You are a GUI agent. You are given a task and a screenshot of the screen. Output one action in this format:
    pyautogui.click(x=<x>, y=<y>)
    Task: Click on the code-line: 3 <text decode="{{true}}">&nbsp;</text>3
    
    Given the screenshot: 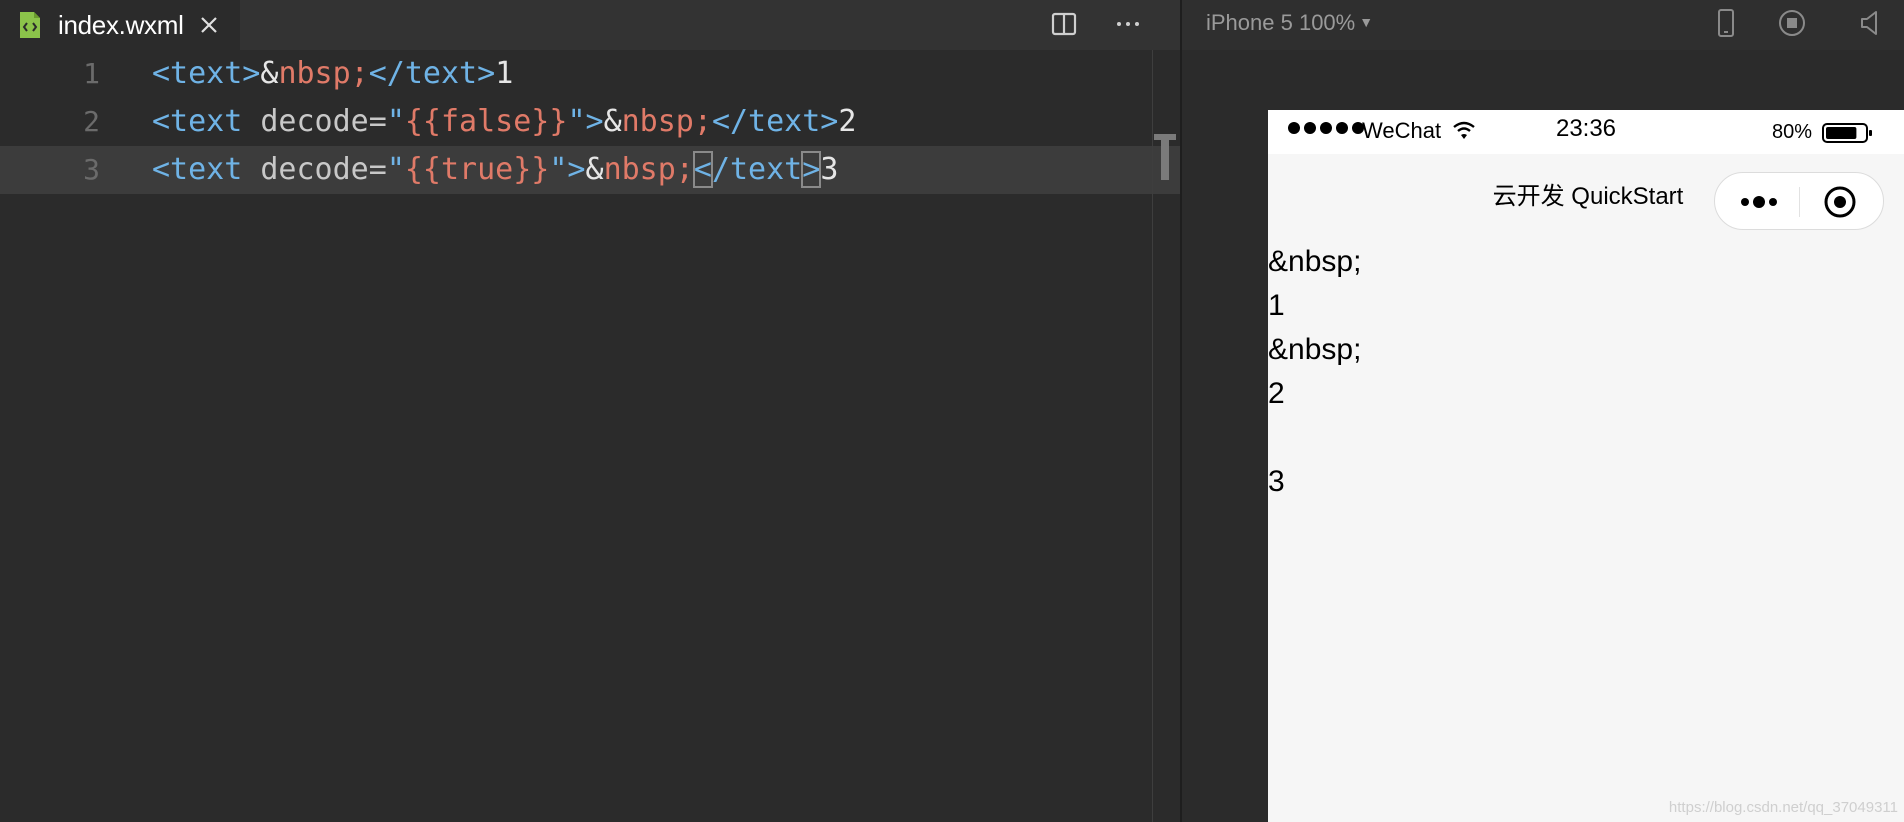 What is the action you would take?
    pyautogui.click(x=590, y=170)
    